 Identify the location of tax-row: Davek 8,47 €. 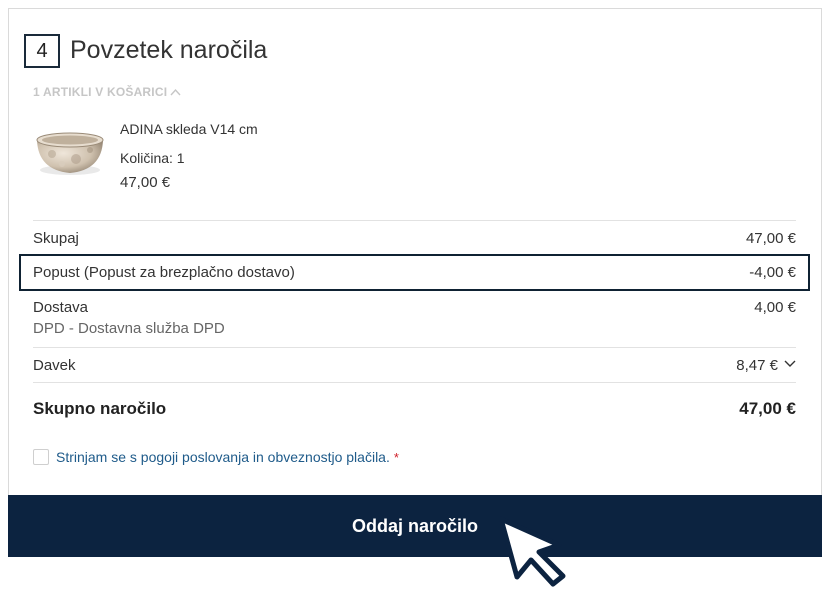
(414, 365).